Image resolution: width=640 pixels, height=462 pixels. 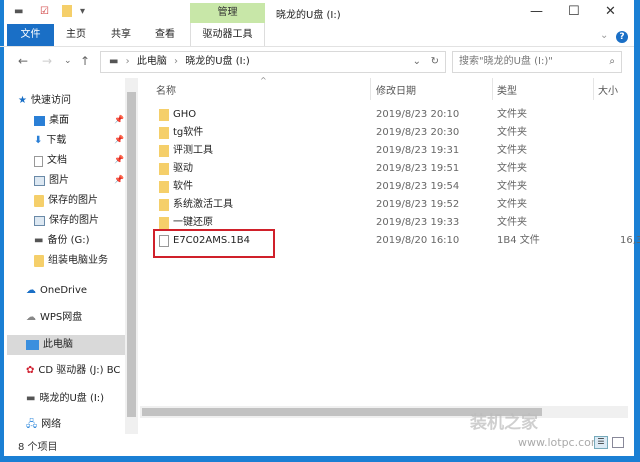 I want to click on close-button: ✕, so click(x=610, y=11).